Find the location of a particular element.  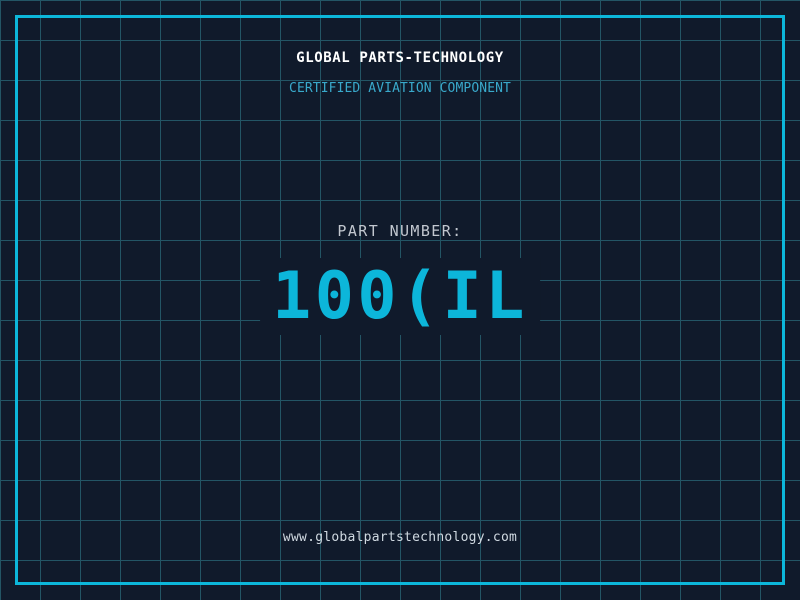

part-number-label: PART NUMBER: is located at coordinates (400, 231).